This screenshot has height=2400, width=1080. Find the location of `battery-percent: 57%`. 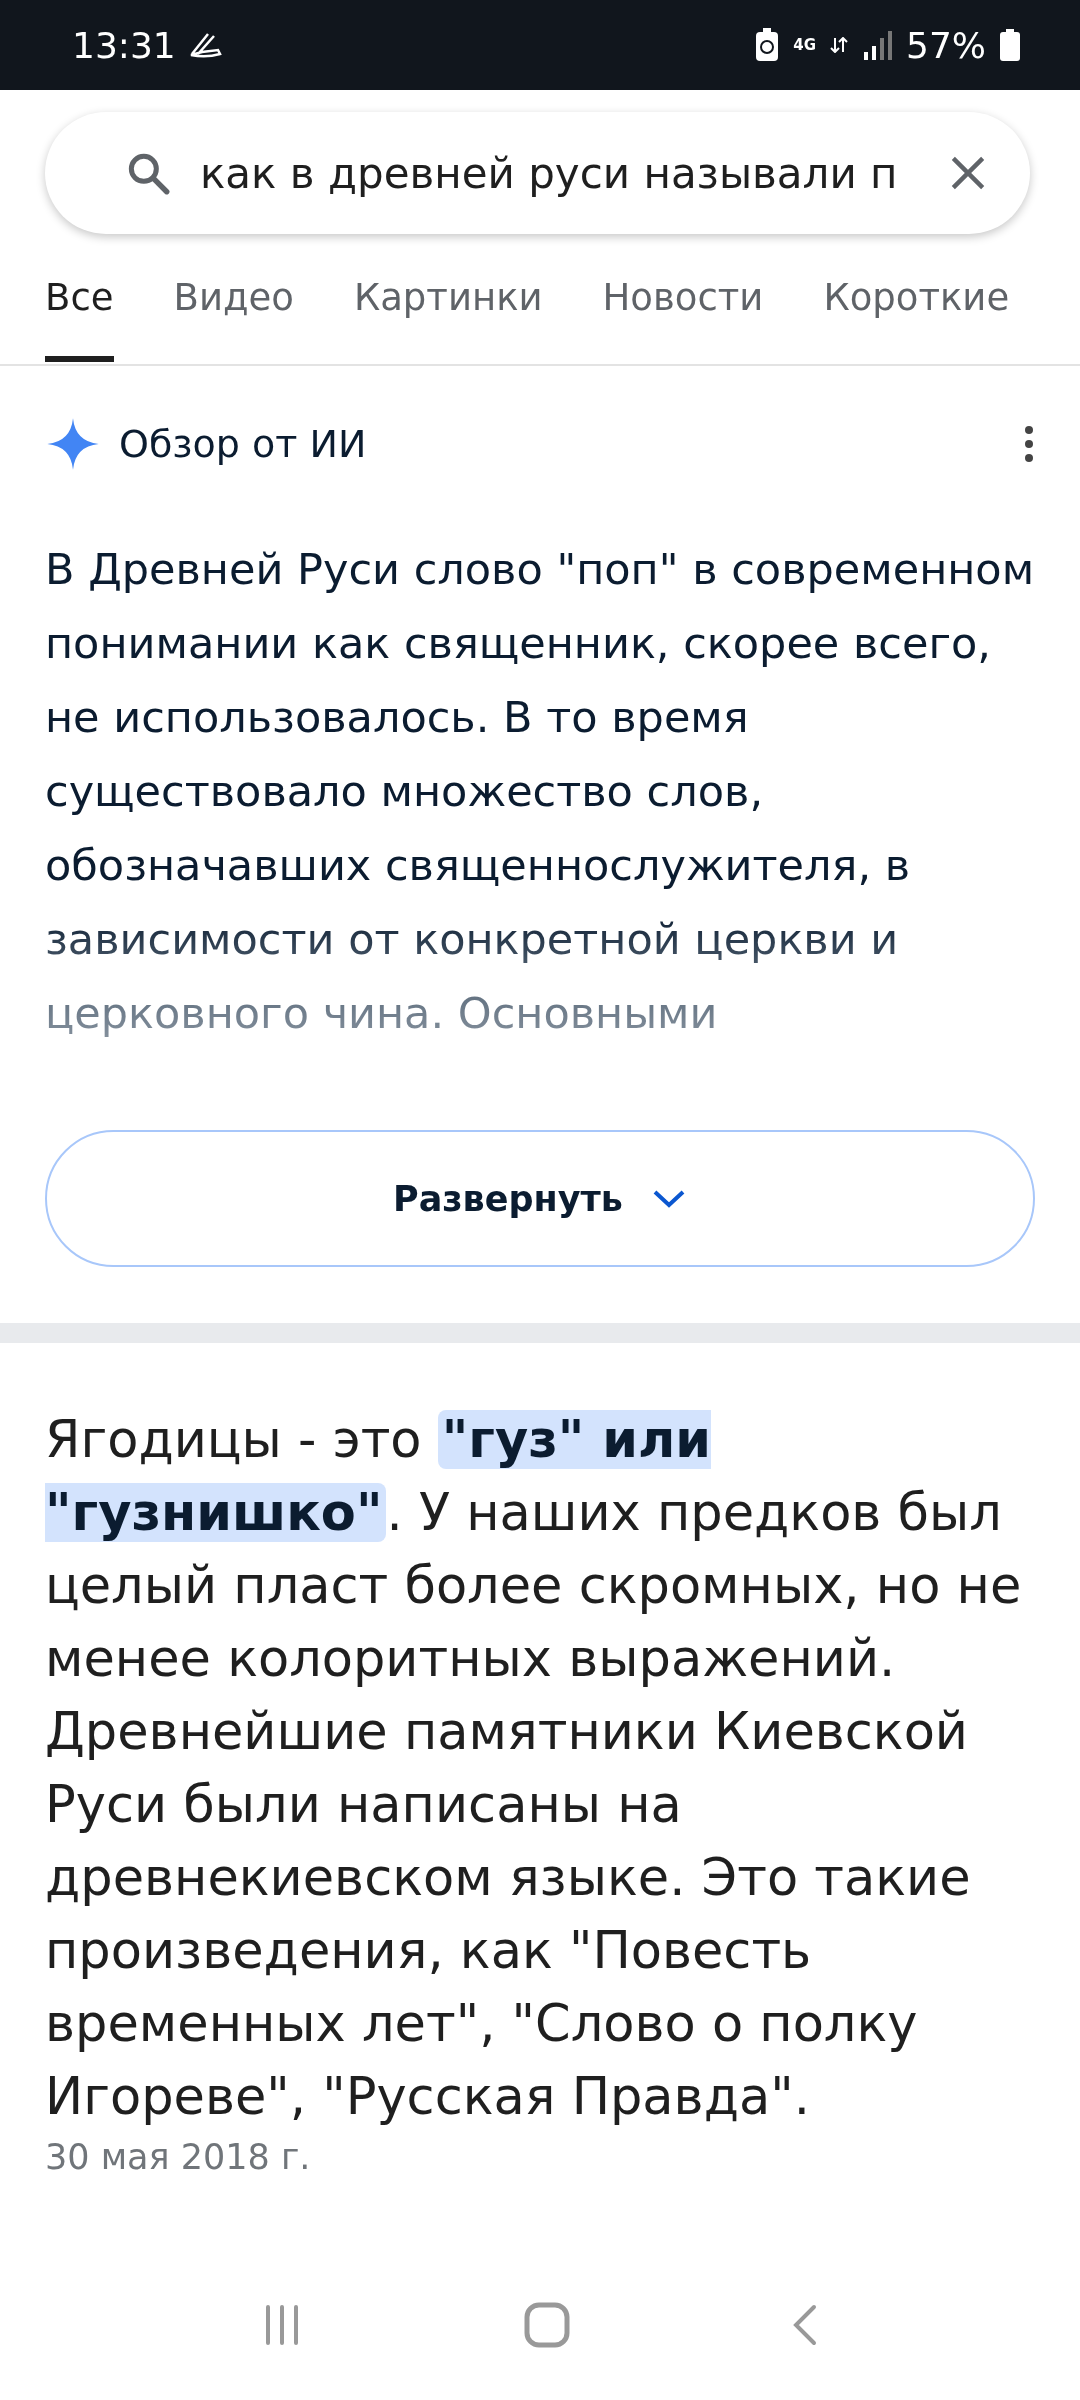

battery-percent: 57% is located at coordinates (946, 45).